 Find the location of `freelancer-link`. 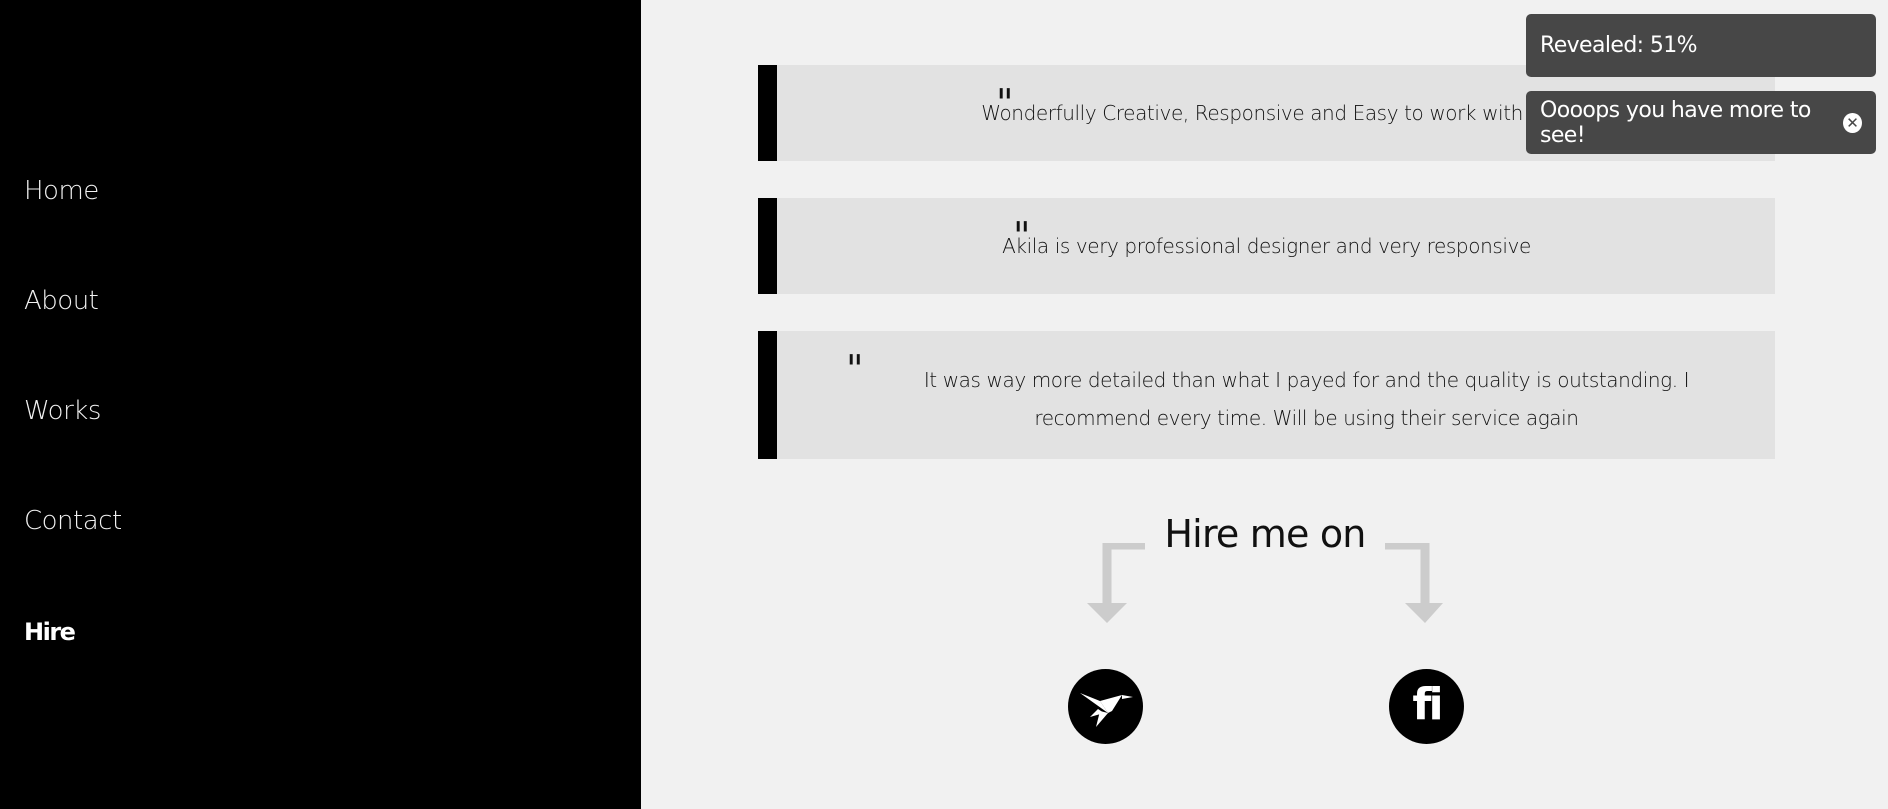

freelancer-link is located at coordinates (1105, 706).